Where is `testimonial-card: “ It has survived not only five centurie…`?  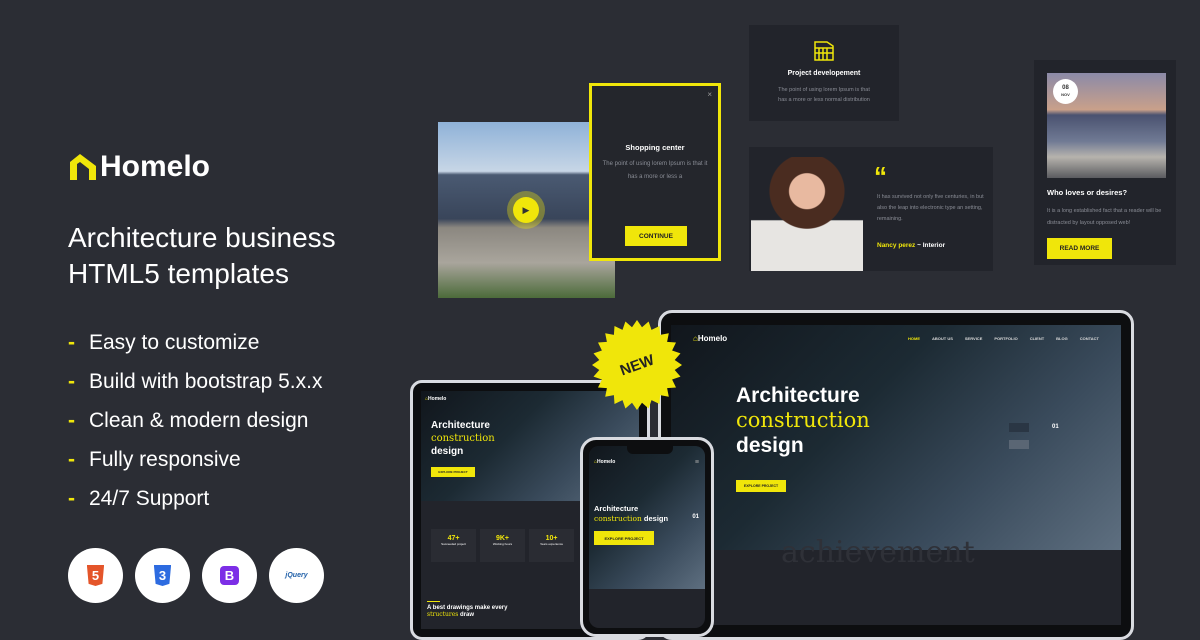 testimonial-card: “ It has survived not only five centurie… is located at coordinates (871, 209).